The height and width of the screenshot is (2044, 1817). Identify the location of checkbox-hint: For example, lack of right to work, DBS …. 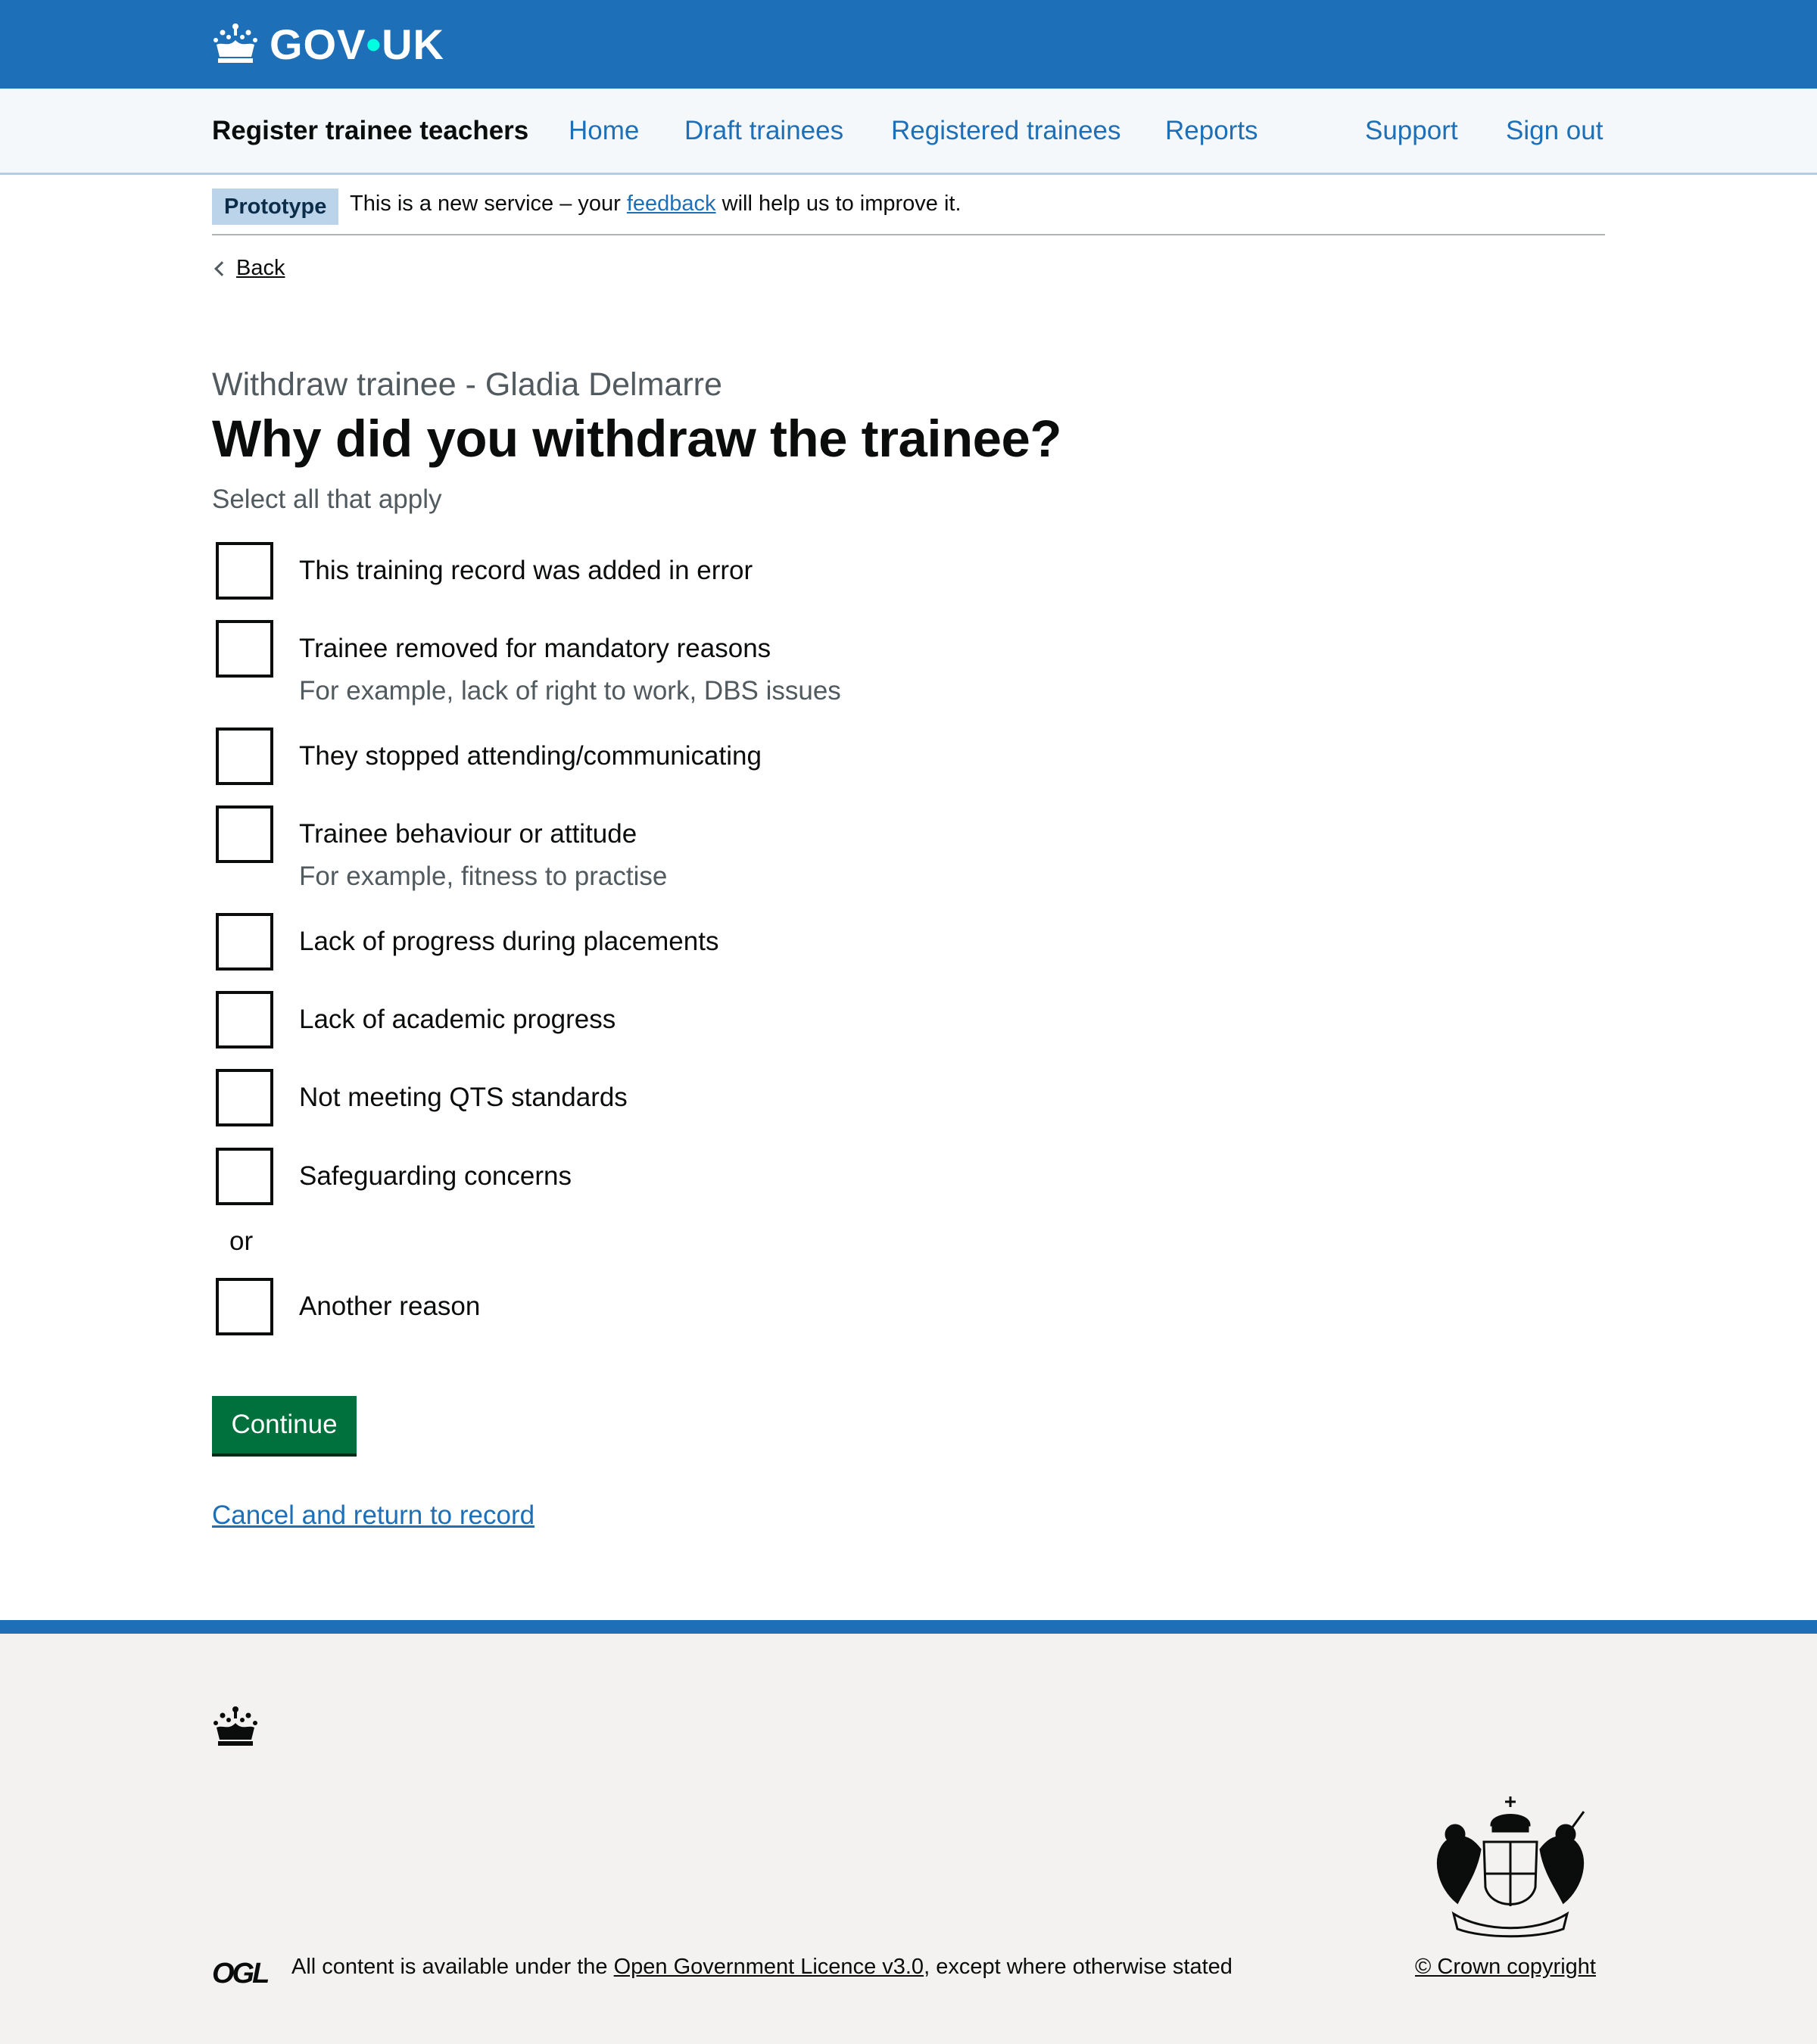
(570, 691).